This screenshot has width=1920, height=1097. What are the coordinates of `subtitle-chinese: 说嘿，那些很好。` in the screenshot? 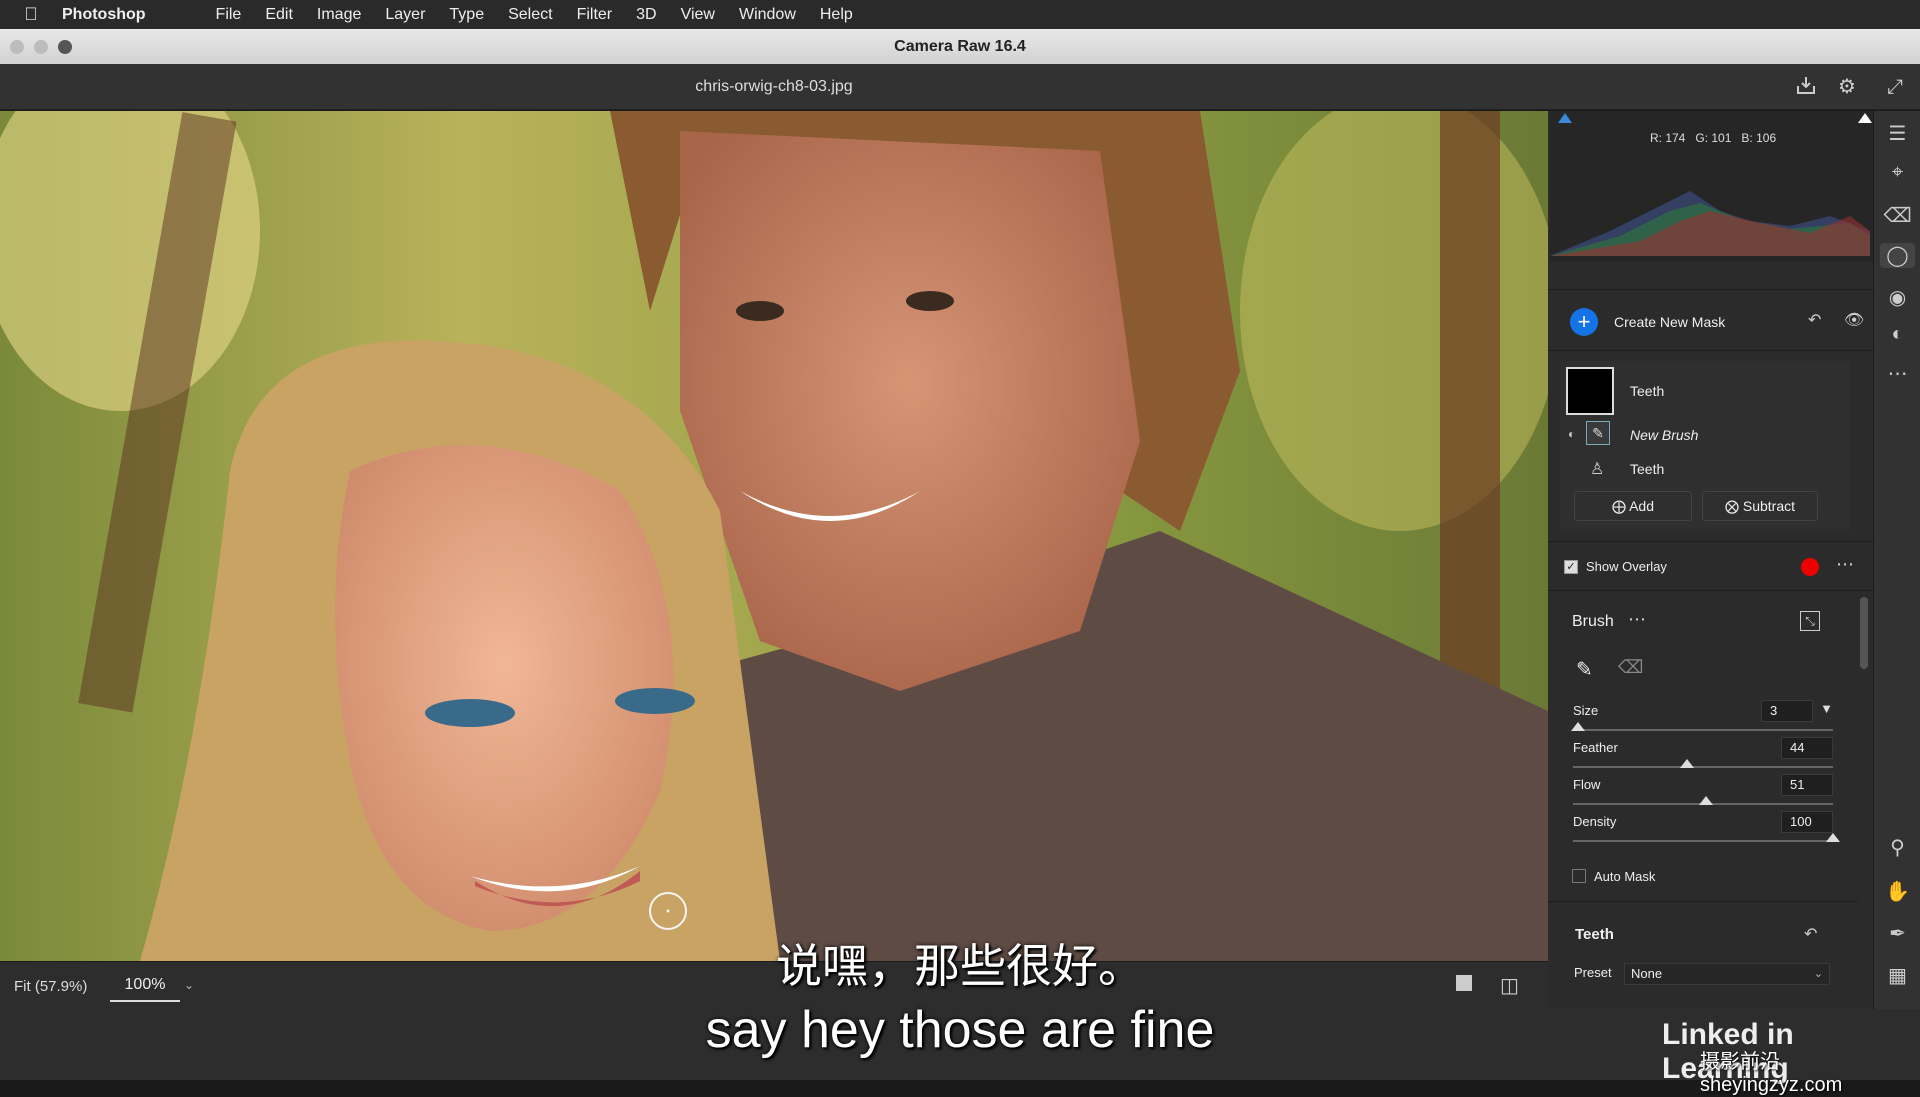 It's located at (960, 966).